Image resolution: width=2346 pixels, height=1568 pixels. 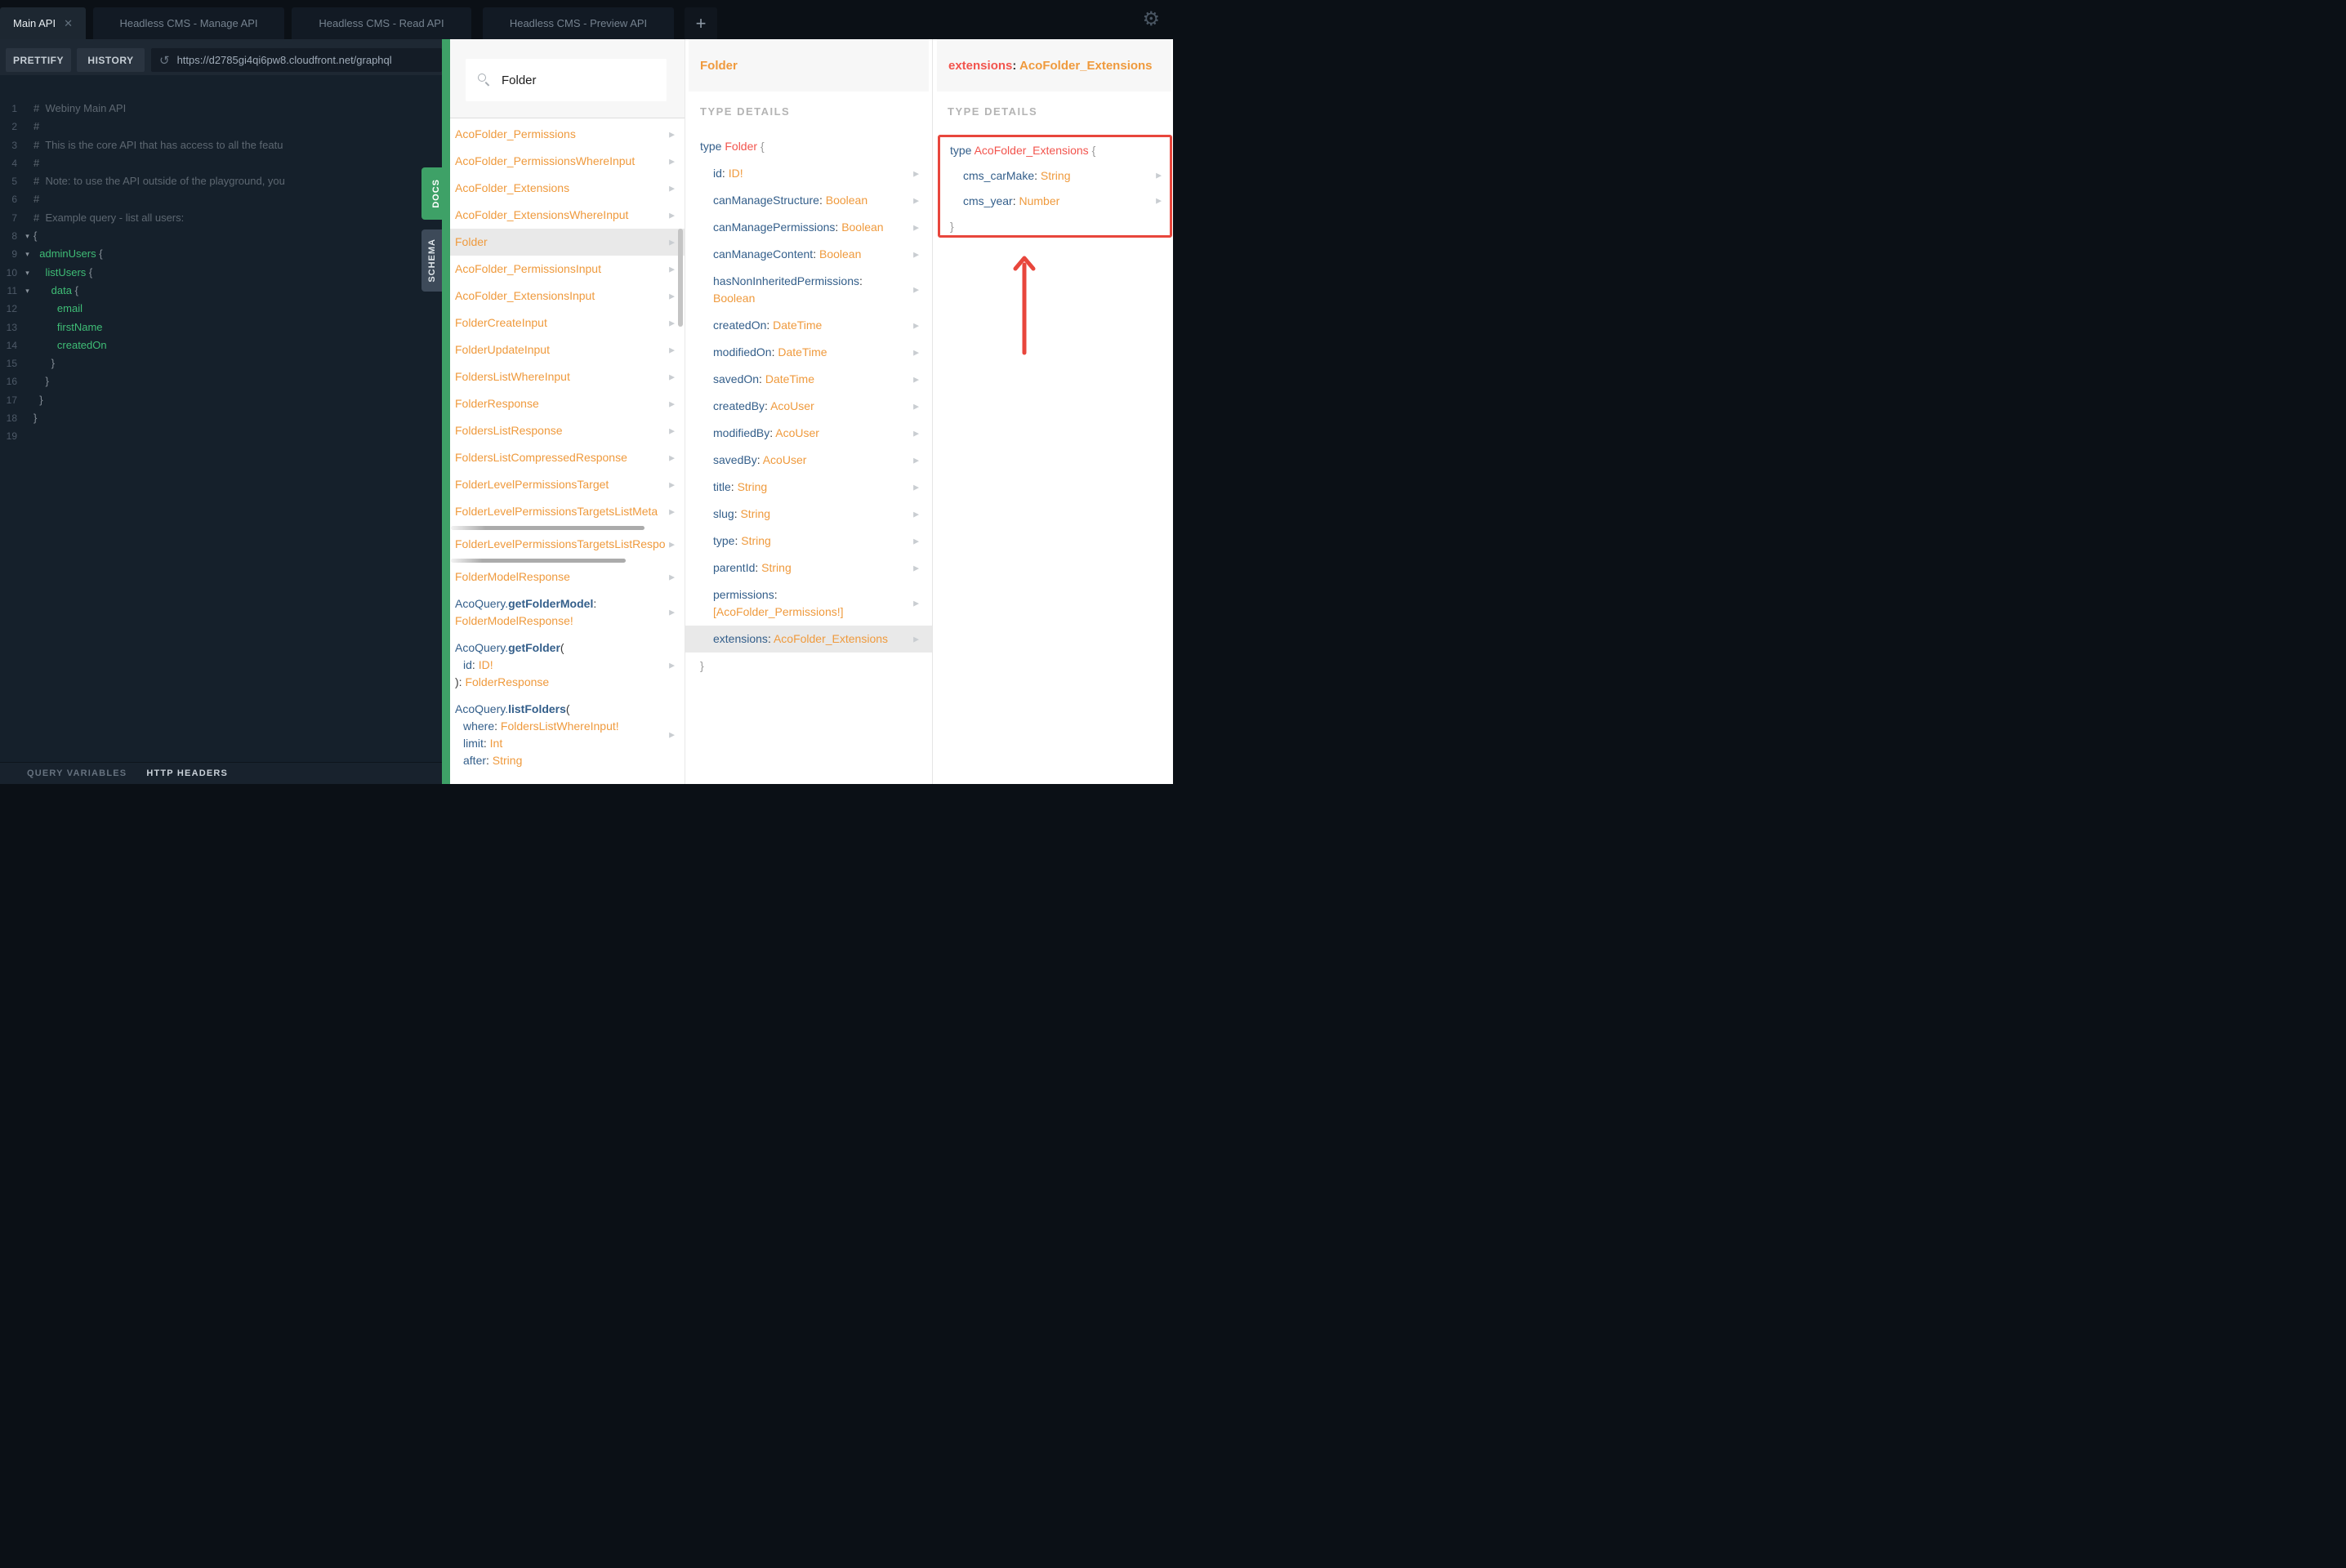 What do you see at coordinates (567, 403) in the screenshot?
I see `docs-list-item: FolderResponse ▶` at bounding box center [567, 403].